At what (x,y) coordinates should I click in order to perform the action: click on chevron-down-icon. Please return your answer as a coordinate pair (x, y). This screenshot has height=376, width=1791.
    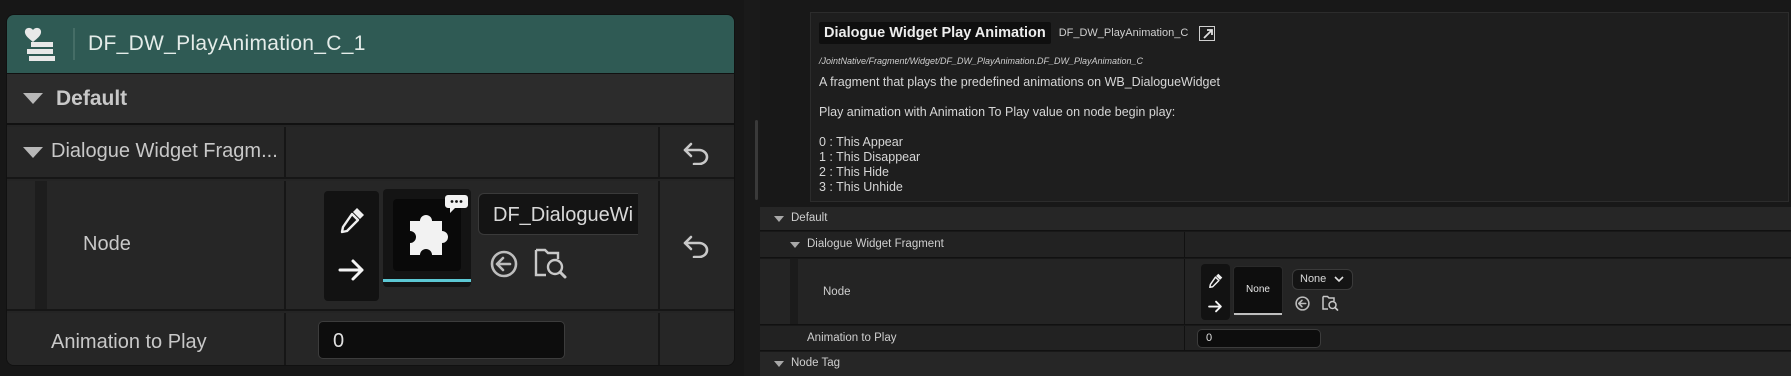
    Looking at the image, I should click on (1339, 279).